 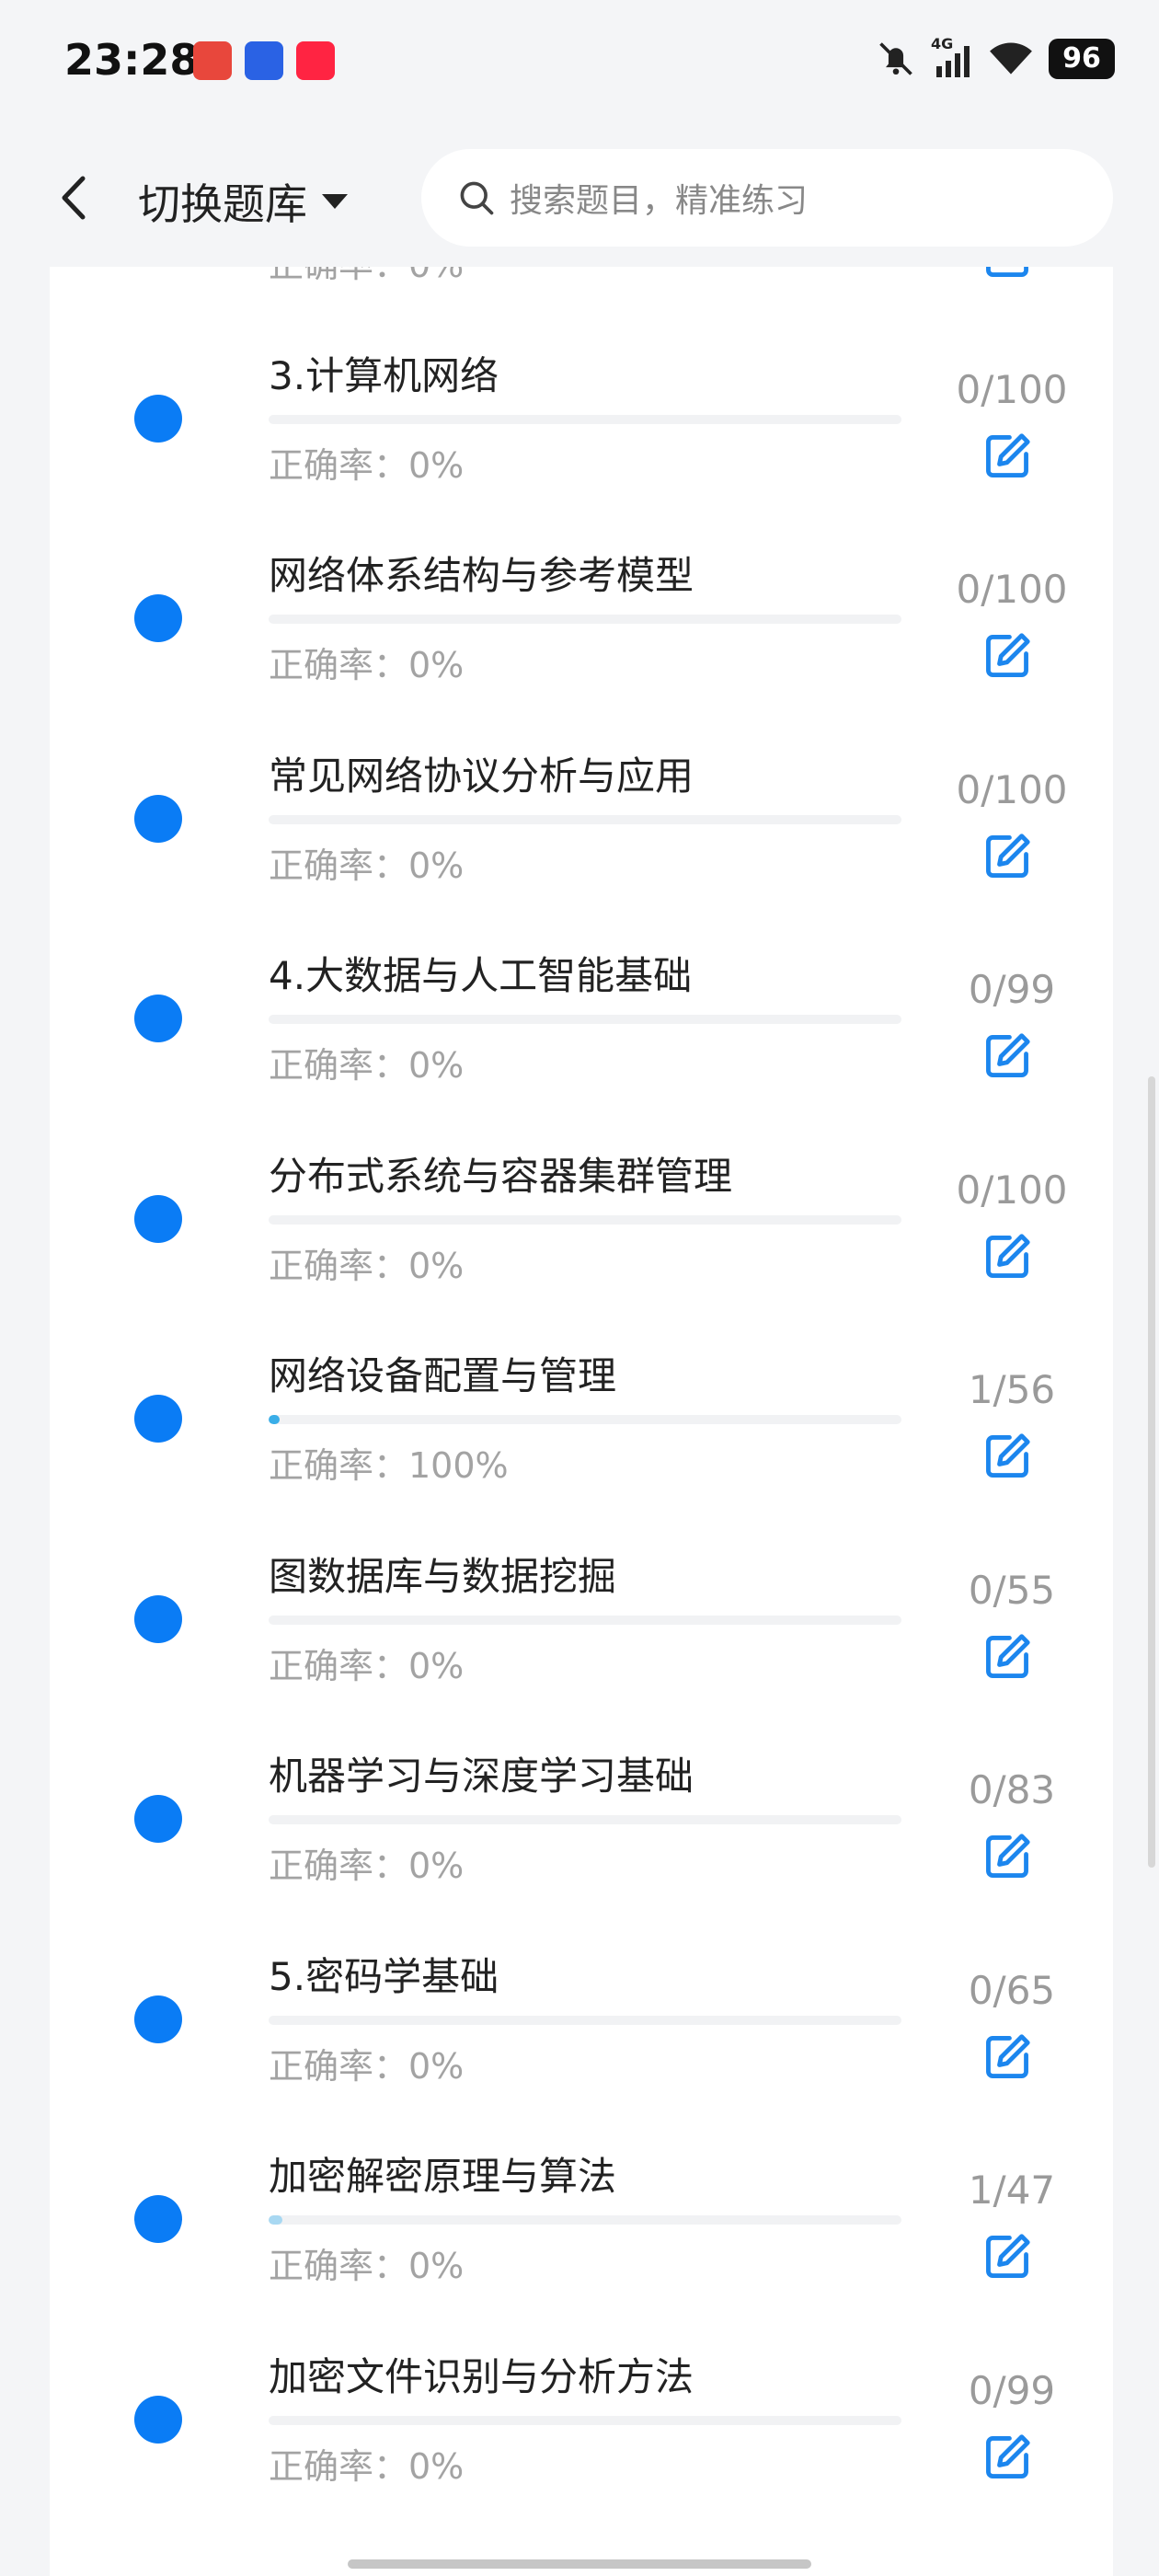 I want to click on topic-row: 加密文件识别与分析方法正确率：0% 0/99, so click(x=581, y=2428).